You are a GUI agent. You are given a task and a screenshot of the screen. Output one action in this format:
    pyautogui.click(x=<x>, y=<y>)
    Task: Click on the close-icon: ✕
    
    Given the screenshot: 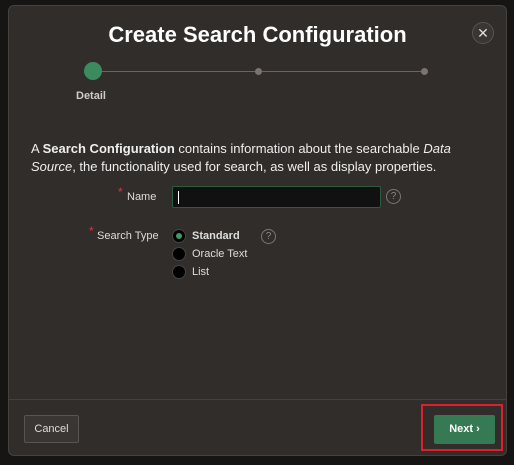 What is the action you would take?
    pyautogui.click(x=483, y=33)
    